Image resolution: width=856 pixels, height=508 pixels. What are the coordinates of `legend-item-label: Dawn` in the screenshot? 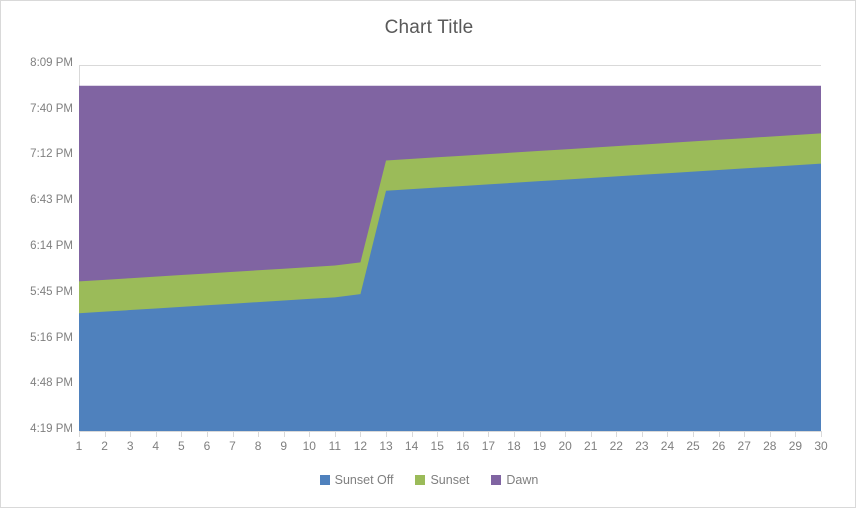 It's located at (522, 480).